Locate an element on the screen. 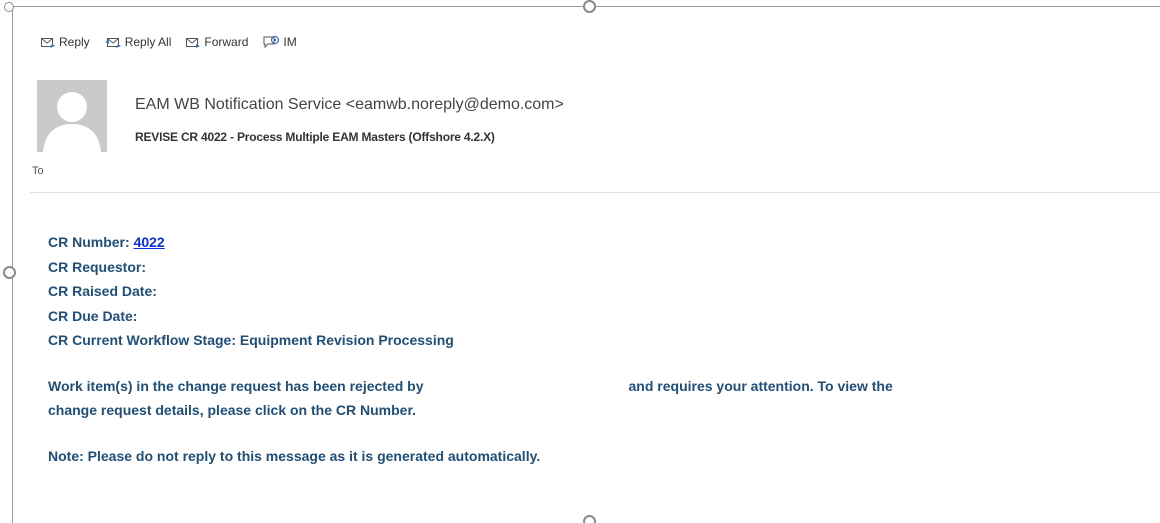  cr-raised-date-line: CR Raised Date: is located at coordinates (102, 291).